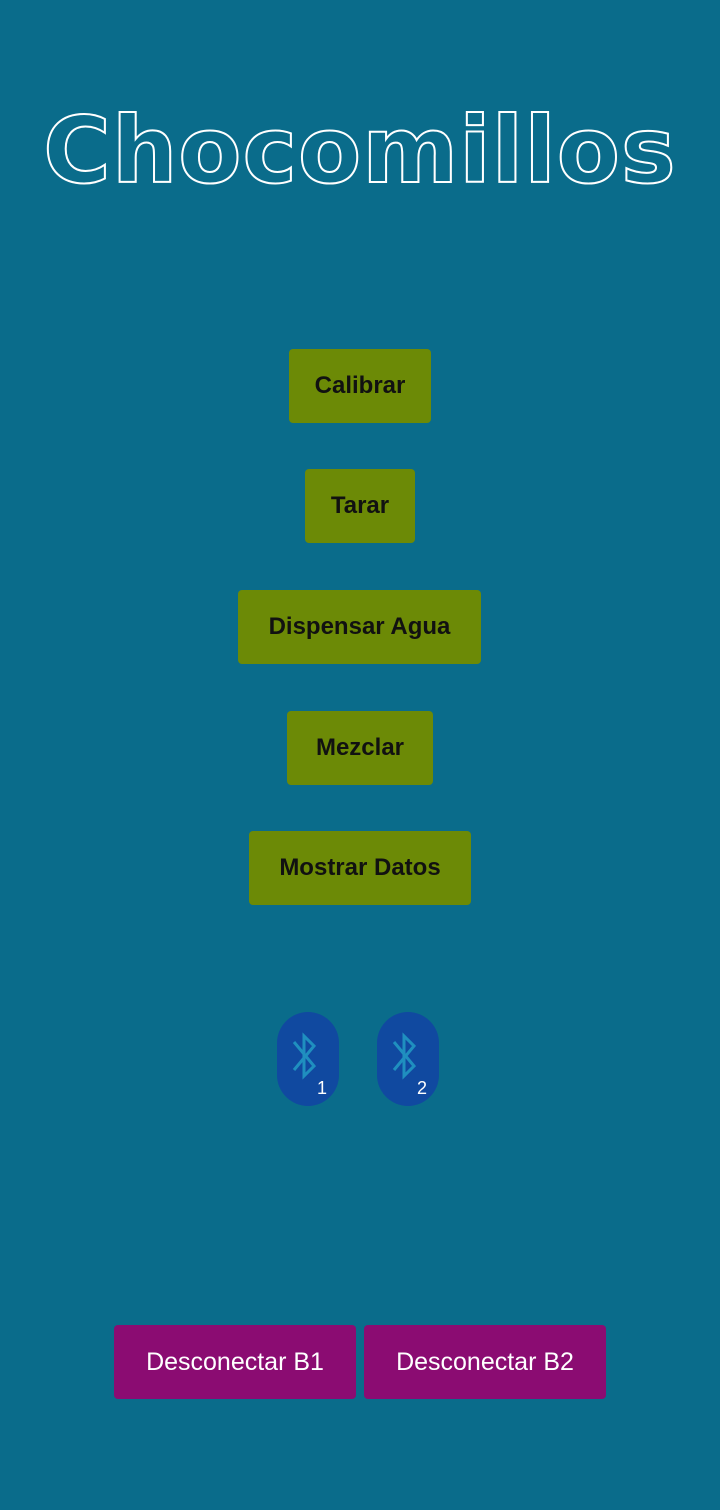 This screenshot has height=1510, width=720. What do you see at coordinates (360, 386) in the screenshot?
I see `calibrar-button: Calibrar` at bounding box center [360, 386].